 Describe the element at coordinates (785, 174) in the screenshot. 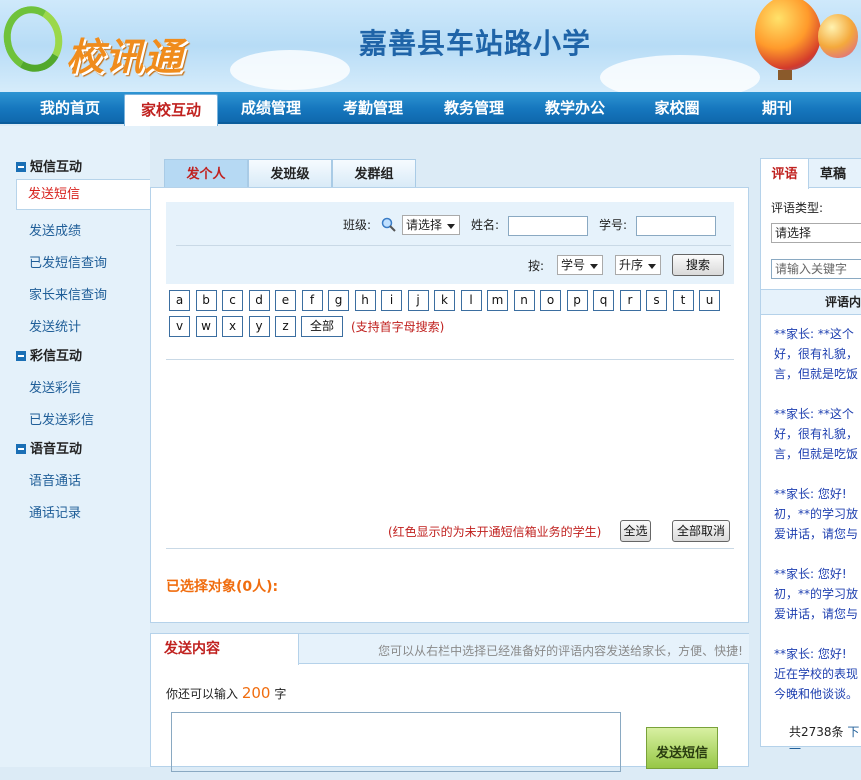

I see `tab-comments: 评语` at that location.